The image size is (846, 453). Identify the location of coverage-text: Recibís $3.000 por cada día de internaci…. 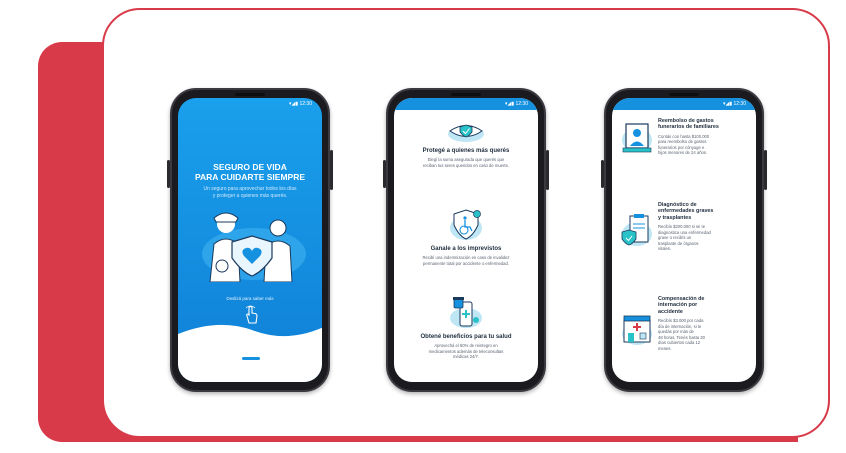
(681, 334).